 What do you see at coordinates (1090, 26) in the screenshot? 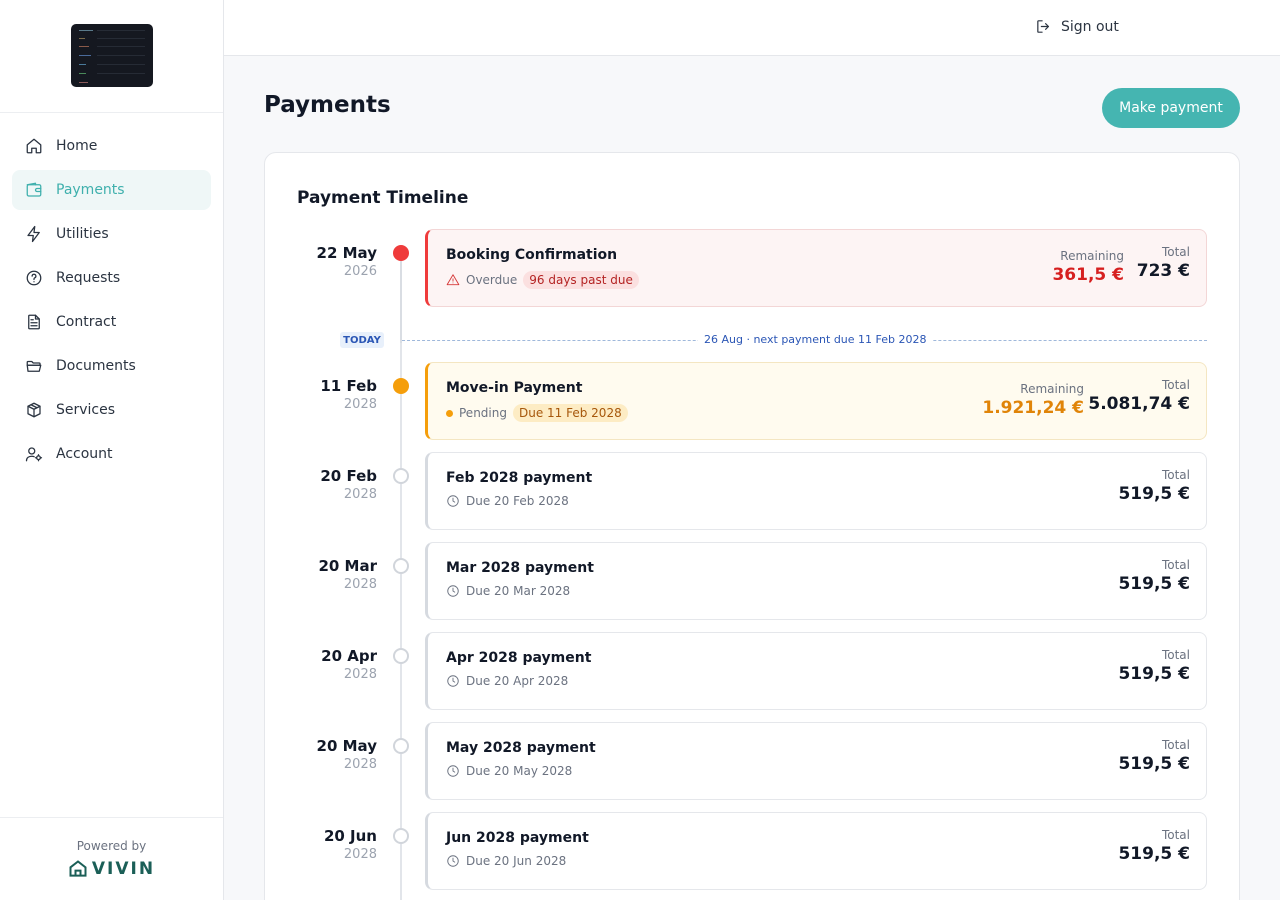
I see `sign-out-label: Sign out` at bounding box center [1090, 26].